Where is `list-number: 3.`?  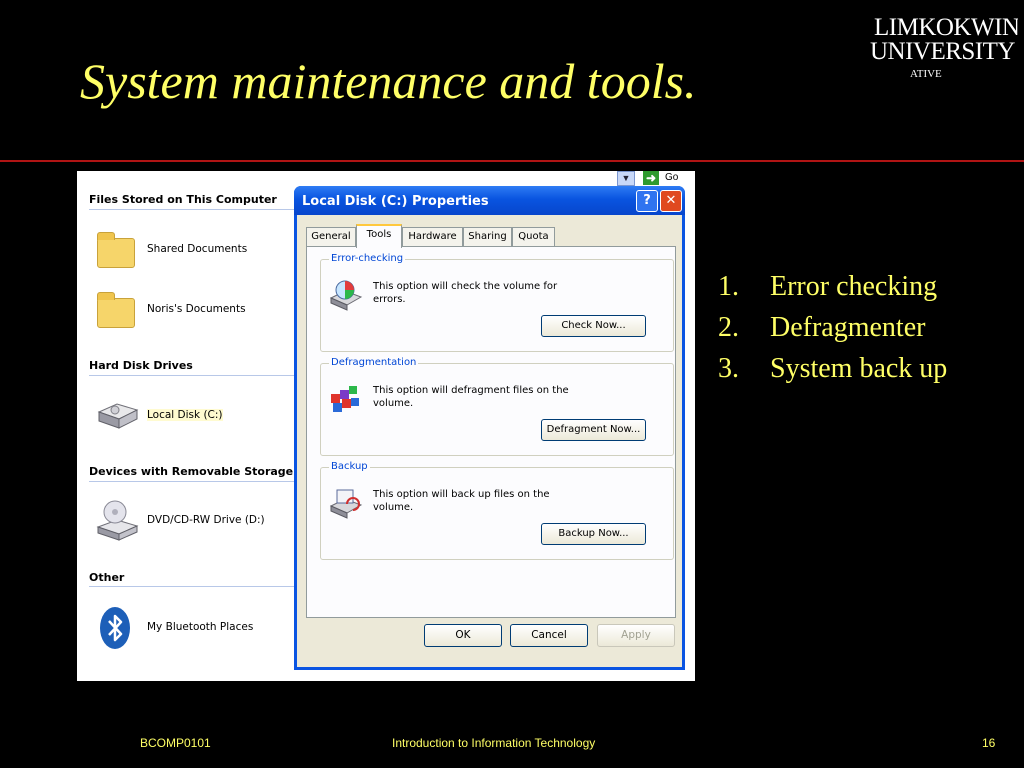
list-number: 3. is located at coordinates (728, 368).